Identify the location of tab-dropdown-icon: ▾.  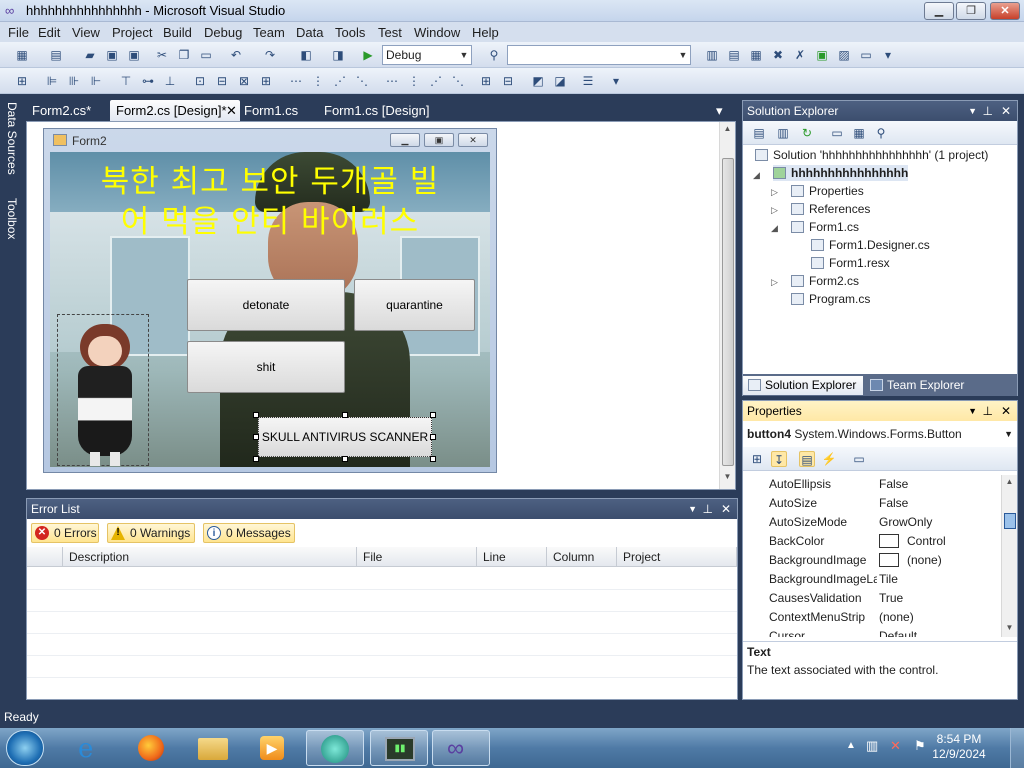
(724, 110).